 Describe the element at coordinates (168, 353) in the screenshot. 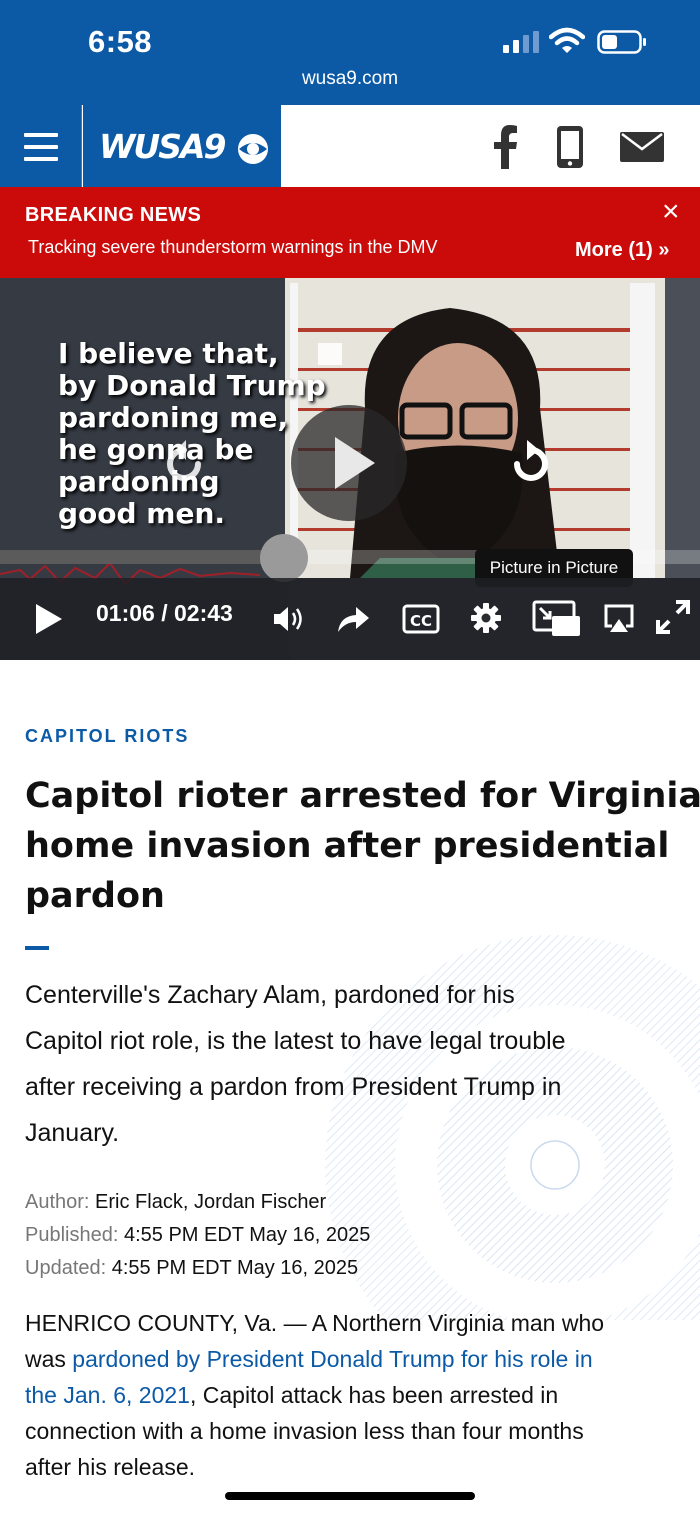

I see `caption-line: I believe that,` at that location.